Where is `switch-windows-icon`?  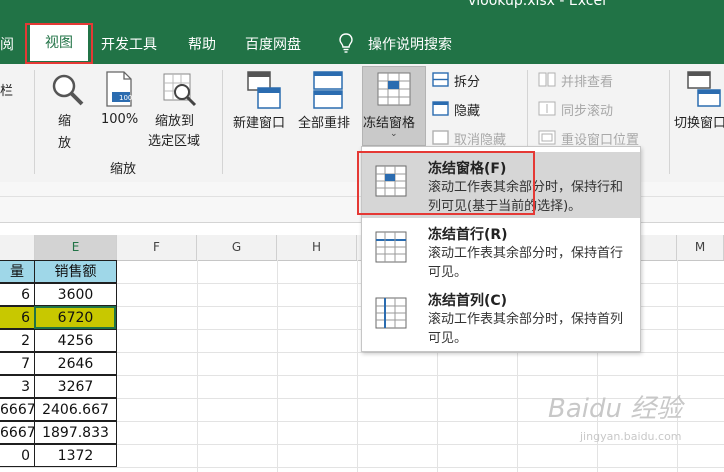 switch-windows-icon is located at coordinates (704, 89).